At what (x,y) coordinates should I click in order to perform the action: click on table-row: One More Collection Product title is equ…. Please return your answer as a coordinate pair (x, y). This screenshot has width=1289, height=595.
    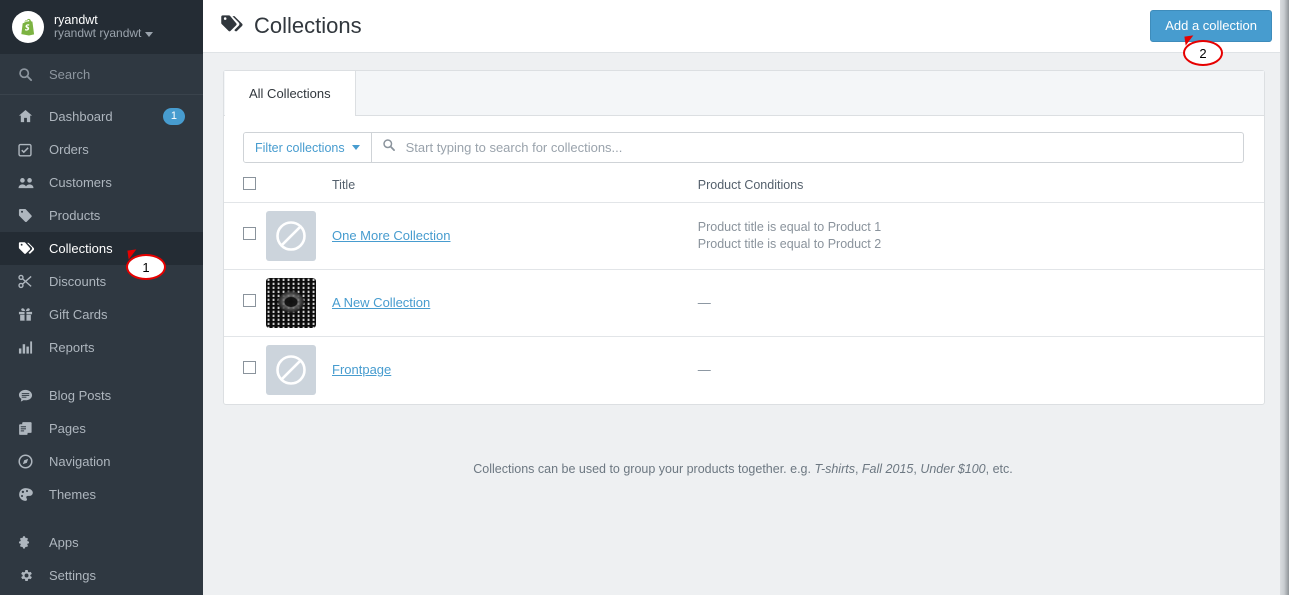
    Looking at the image, I should click on (744, 236).